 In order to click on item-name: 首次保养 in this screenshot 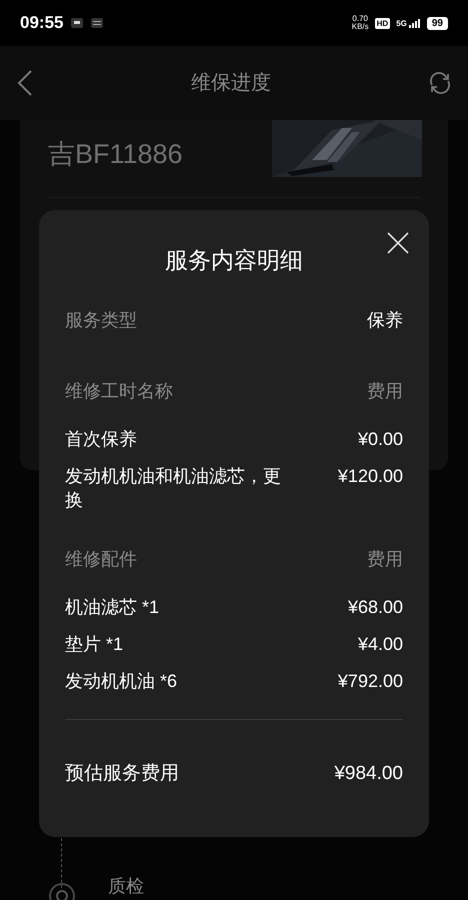, I will do `click(101, 439)`.